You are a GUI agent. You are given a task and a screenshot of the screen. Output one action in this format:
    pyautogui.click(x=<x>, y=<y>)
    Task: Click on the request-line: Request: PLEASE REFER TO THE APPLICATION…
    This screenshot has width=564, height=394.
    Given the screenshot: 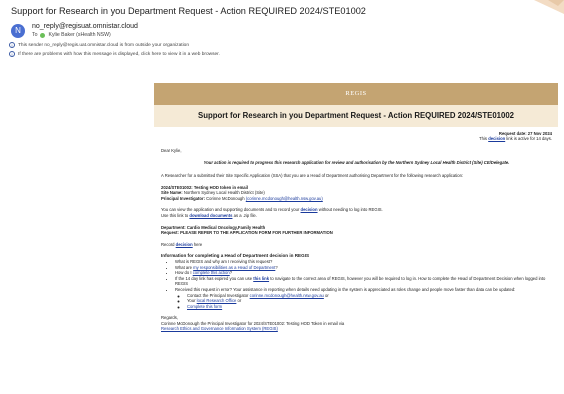 What is the action you would take?
    pyautogui.click(x=247, y=233)
    